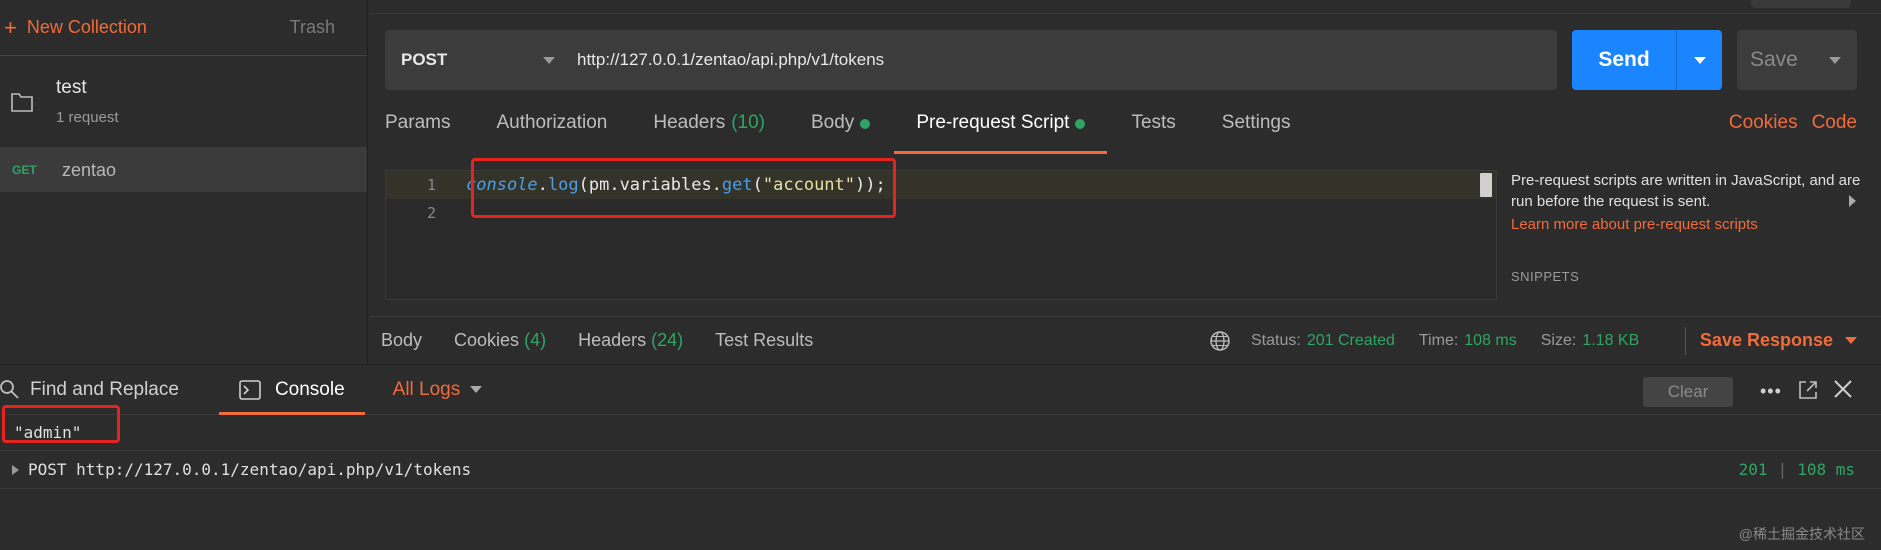  Describe the element at coordinates (667, 340) in the screenshot. I see `response-headers-count: (24)` at that location.